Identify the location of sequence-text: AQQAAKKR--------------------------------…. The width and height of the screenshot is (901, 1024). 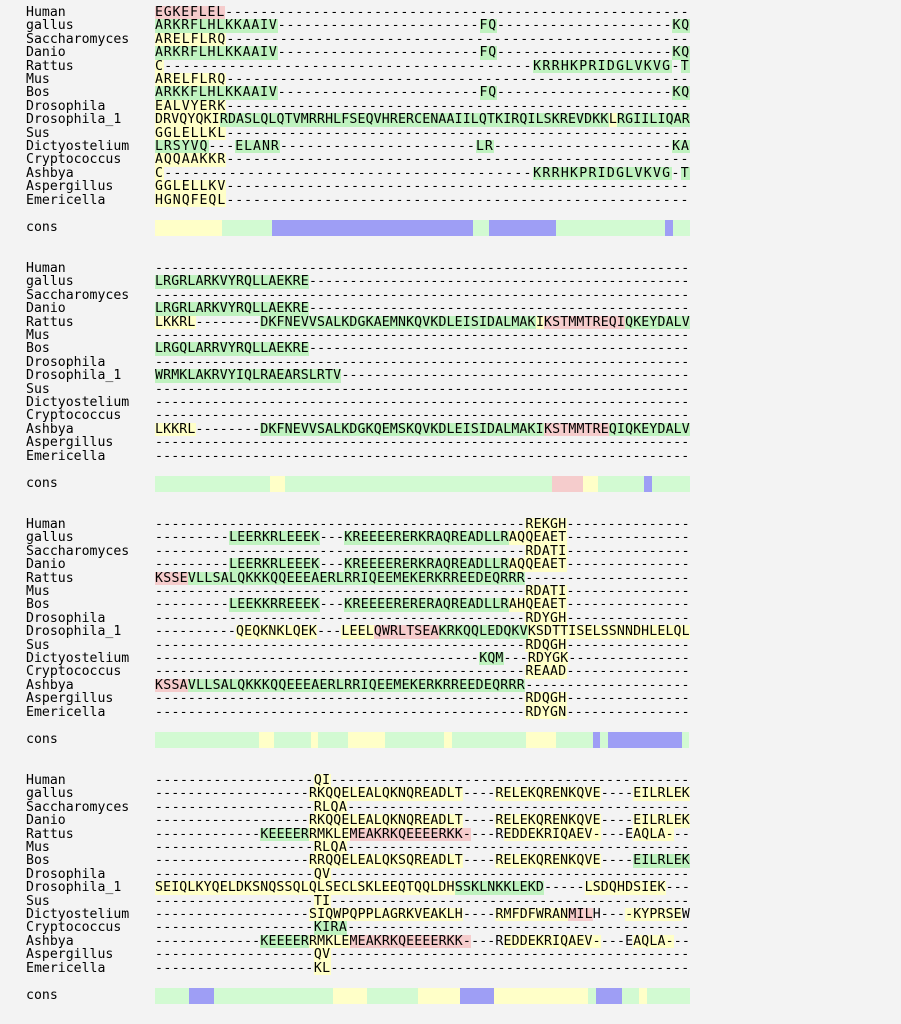
(422, 160).